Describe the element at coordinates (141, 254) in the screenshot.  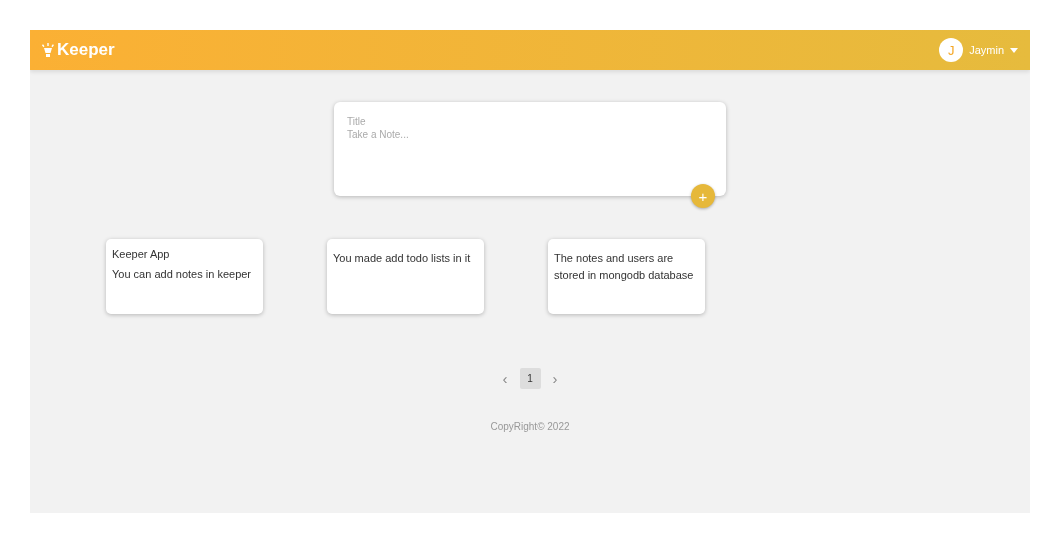
I see `note-title: Keeper App` at that location.